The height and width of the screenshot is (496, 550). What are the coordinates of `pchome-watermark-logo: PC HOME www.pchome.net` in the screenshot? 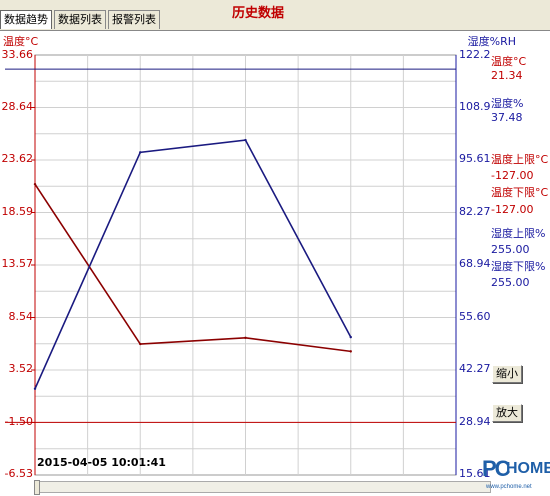 It's located at (516, 473).